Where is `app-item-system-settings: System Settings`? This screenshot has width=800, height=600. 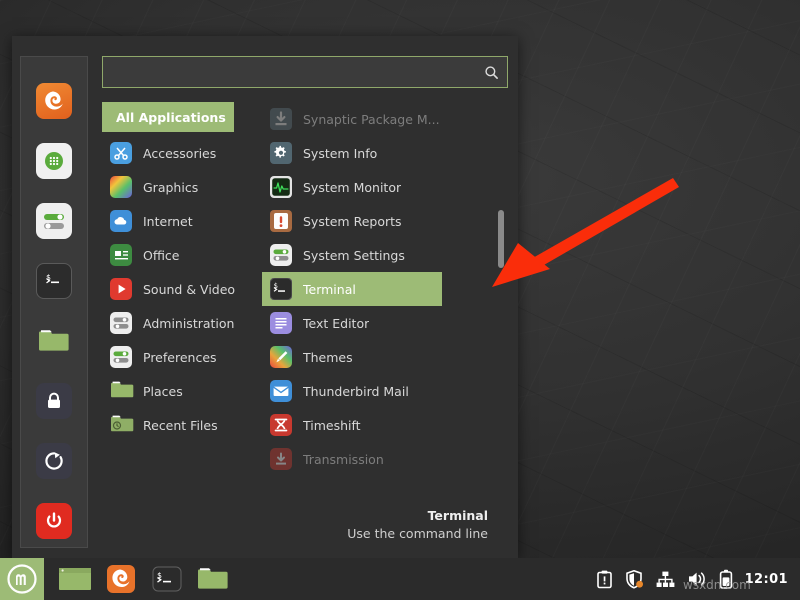
app-item-system-settings: System Settings is located at coordinates (385, 255).